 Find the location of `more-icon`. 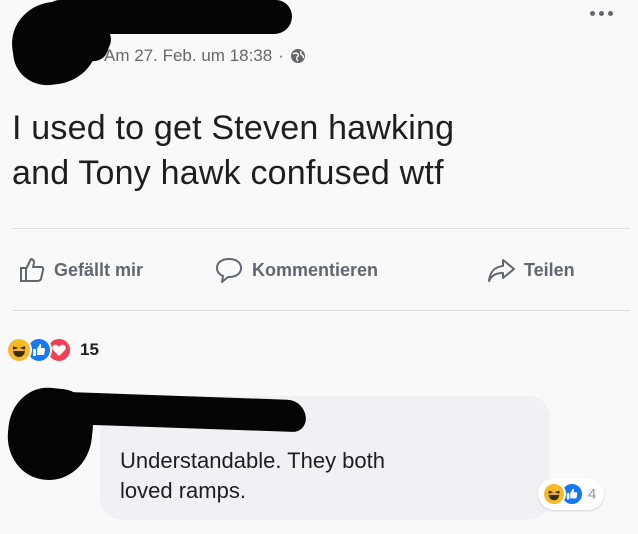

more-icon is located at coordinates (605, 13).